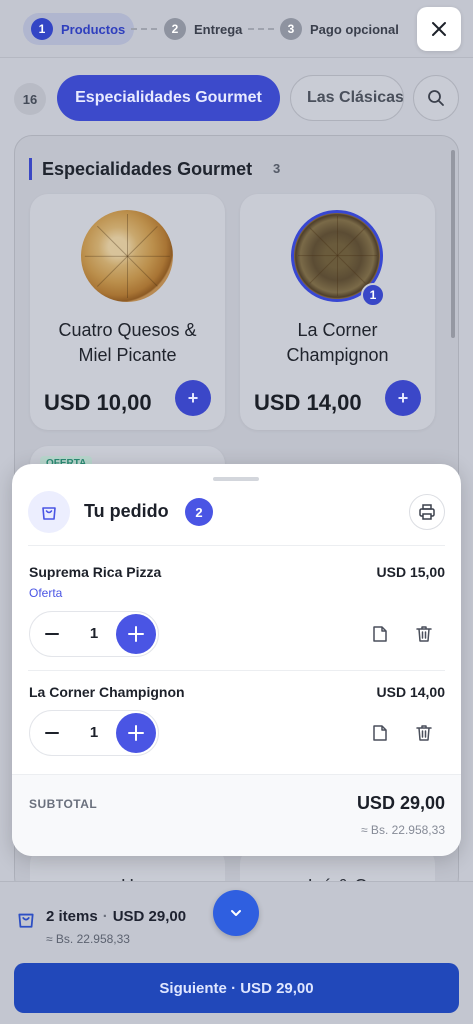 The height and width of the screenshot is (1024, 473). I want to click on section-title: Especialidades Gourmet, so click(140, 169).